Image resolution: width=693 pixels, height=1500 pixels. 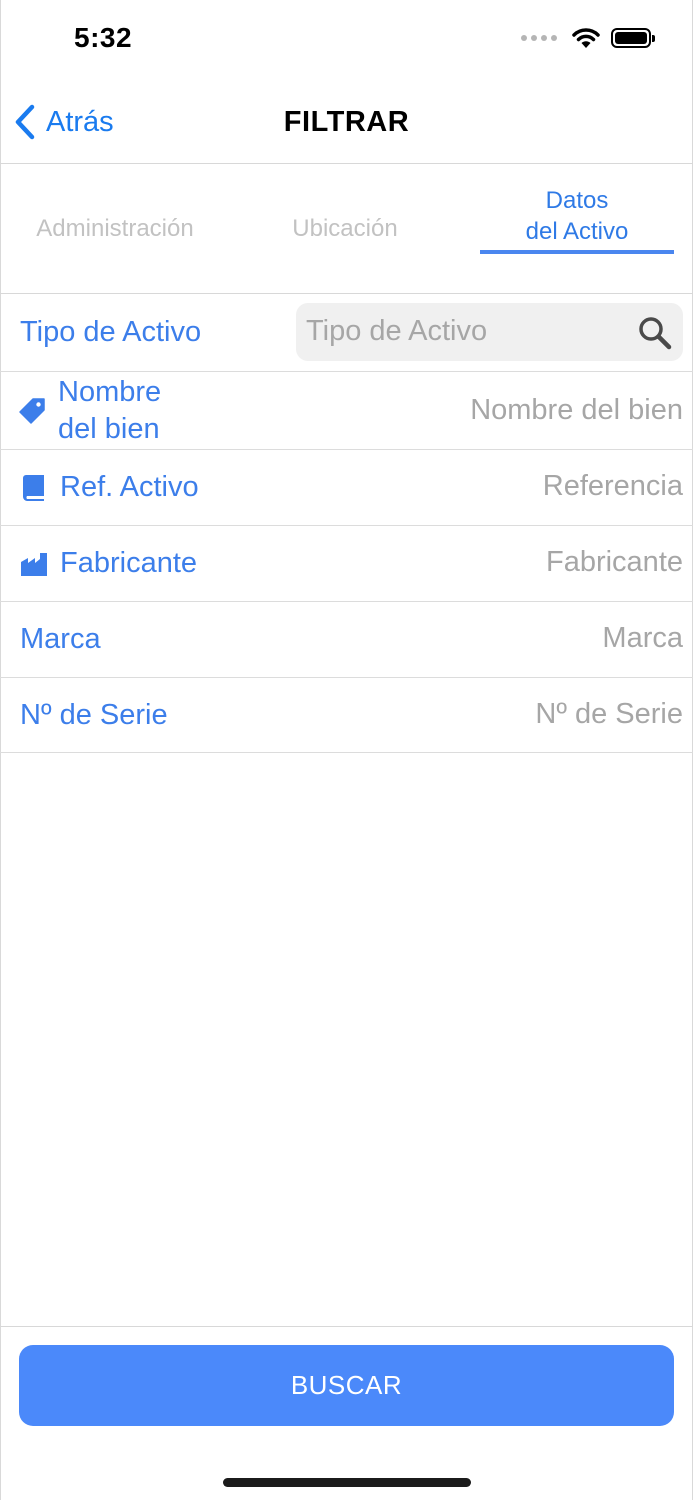 What do you see at coordinates (346, 1326) in the screenshot?
I see `bottom-divider` at bounding box center [346, 1326].